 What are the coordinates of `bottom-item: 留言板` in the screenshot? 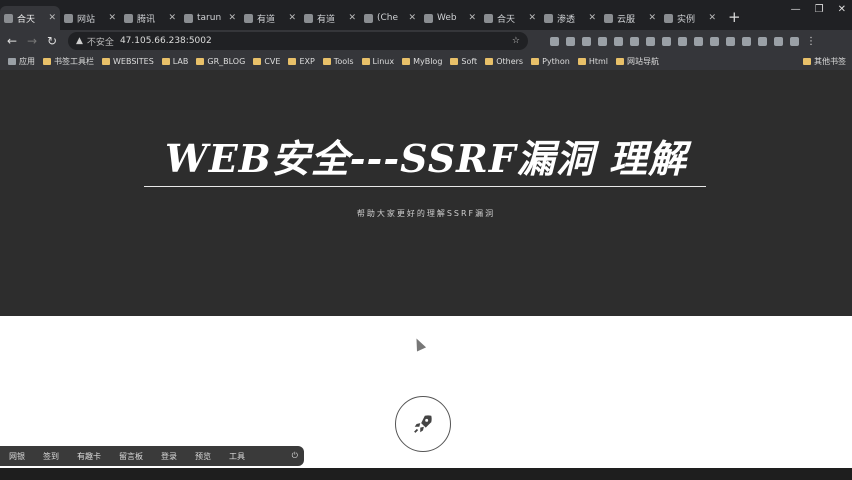 It's located at (131, 456).